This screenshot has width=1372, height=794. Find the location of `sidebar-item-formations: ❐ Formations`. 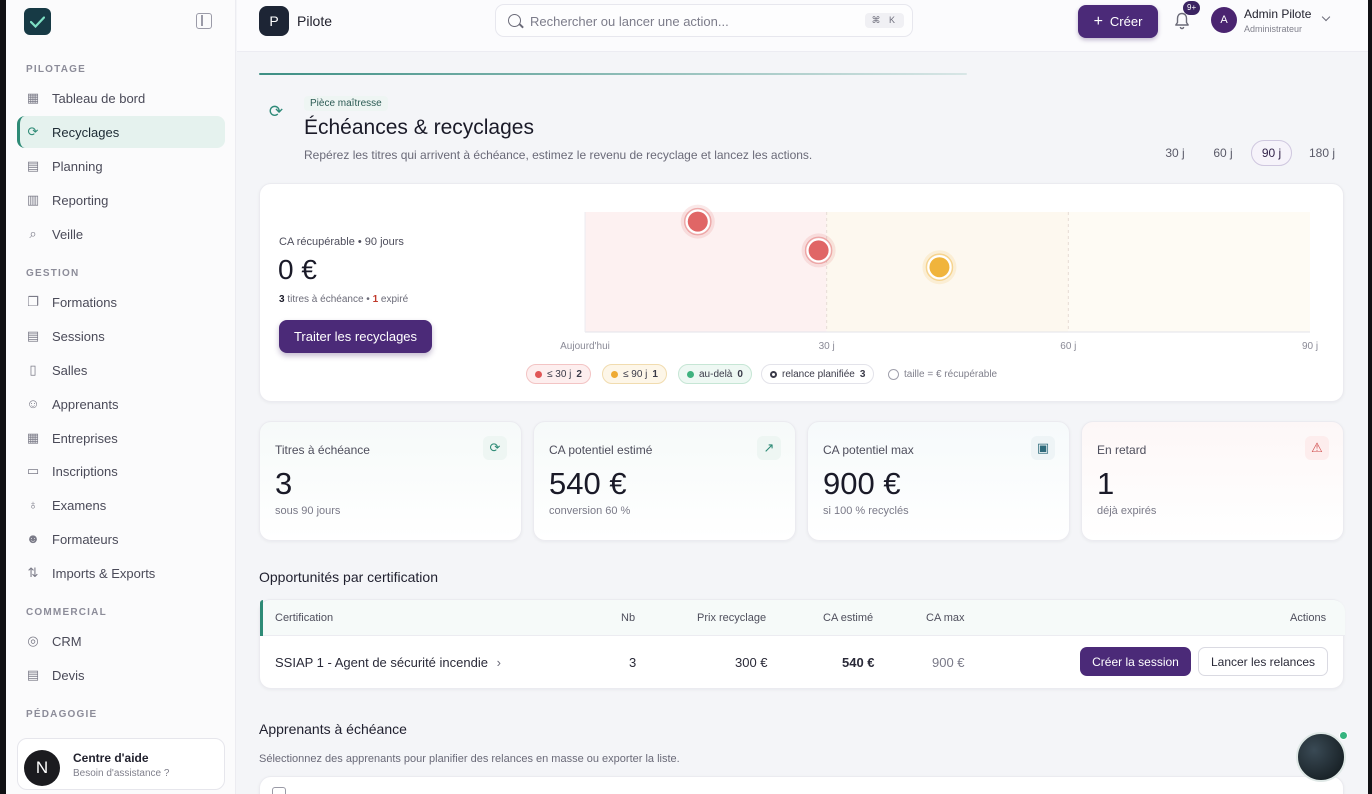

sidebar-item-formations: ❐ Formations is located at coordinates (121, 302).